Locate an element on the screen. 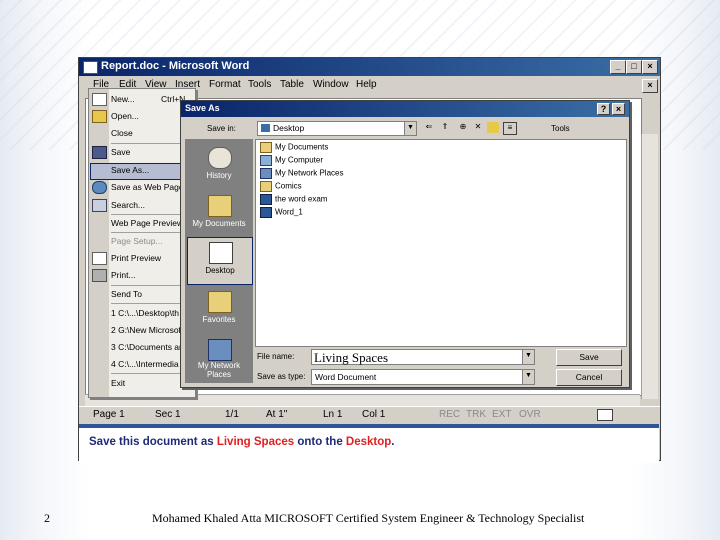  word-document-icon is located at coordinates (266, 199).